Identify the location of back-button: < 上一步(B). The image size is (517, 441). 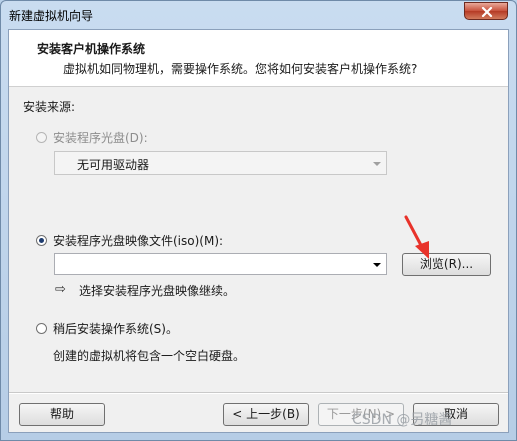
(266, 414).